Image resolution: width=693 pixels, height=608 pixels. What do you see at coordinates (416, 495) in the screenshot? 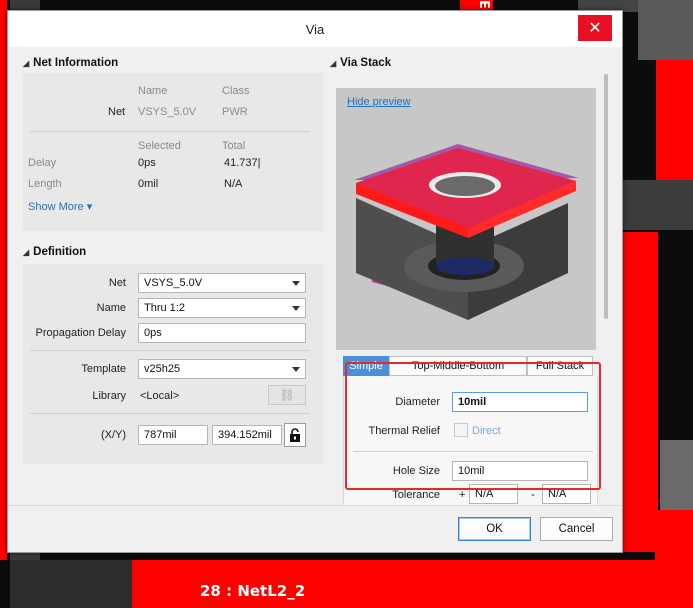
I see `tolerance-label: Tolerance` at bounding box center [416, 495].